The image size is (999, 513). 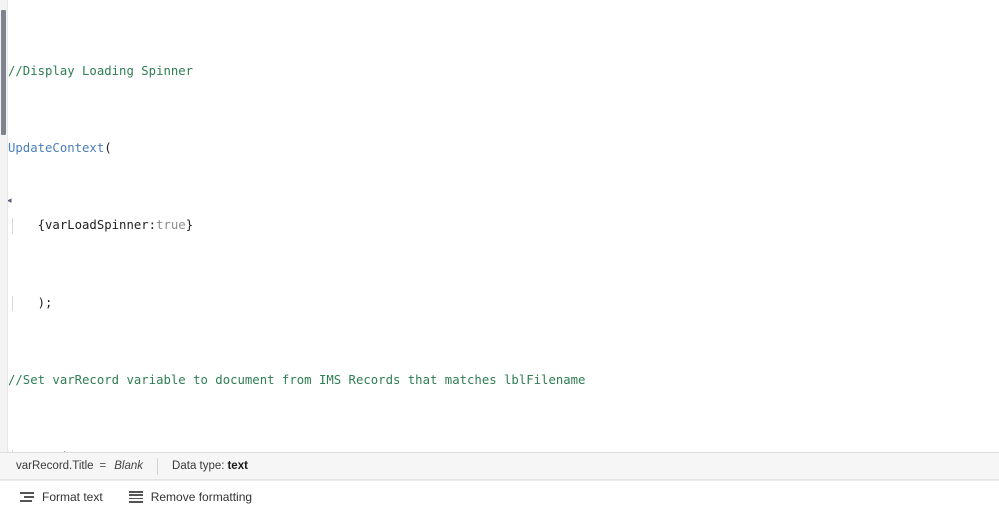 I want to click on status-equals-sign: =, so click(x=103, y=466).